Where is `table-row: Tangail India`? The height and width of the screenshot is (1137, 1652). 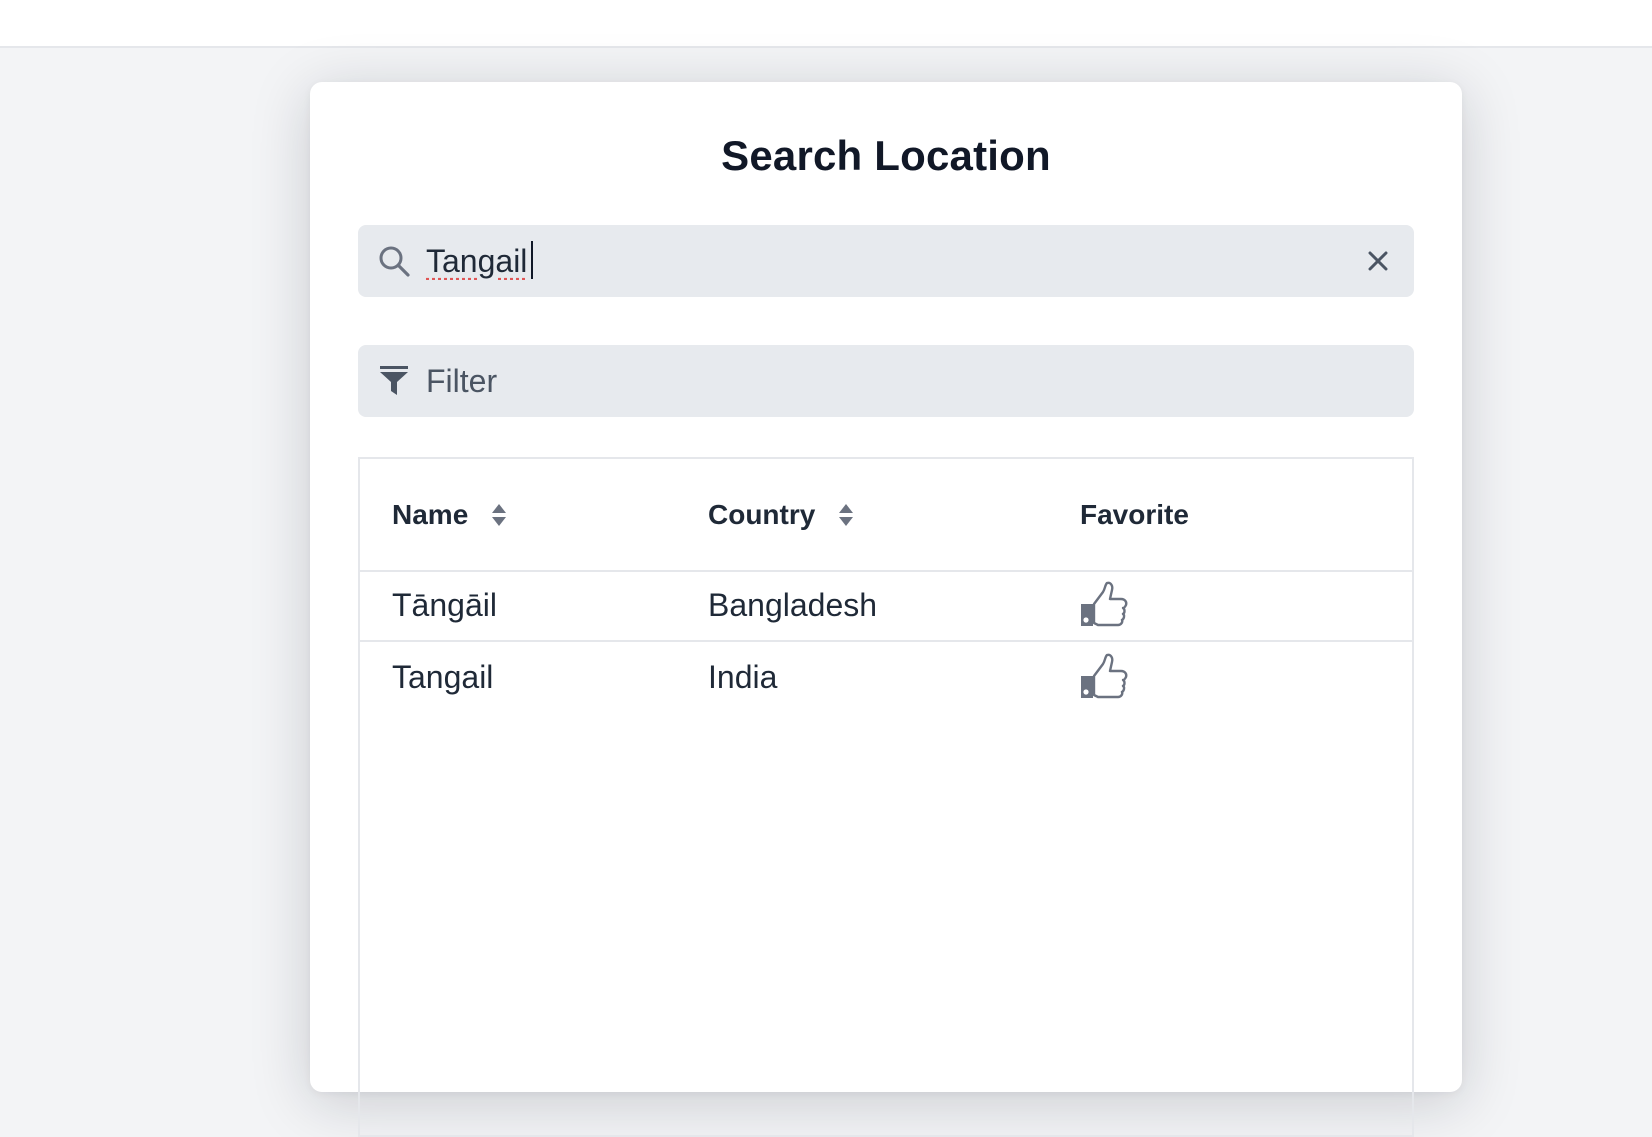 table-row: Tangail India is located at coordinates (886, 677).